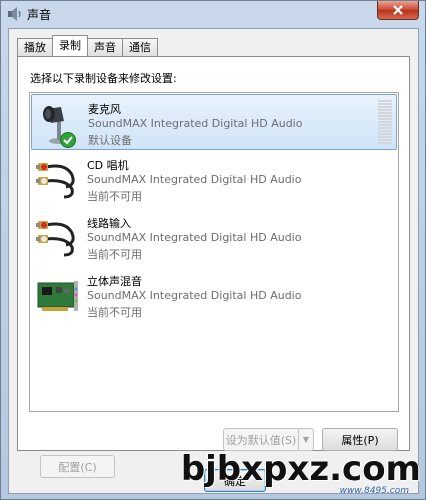 The width and height of the screenshot is (426, 500). What do you see at coordinates (213, 14) in the screenshot?
I see `title-bar: 声音` at bounding box center [213, 14].